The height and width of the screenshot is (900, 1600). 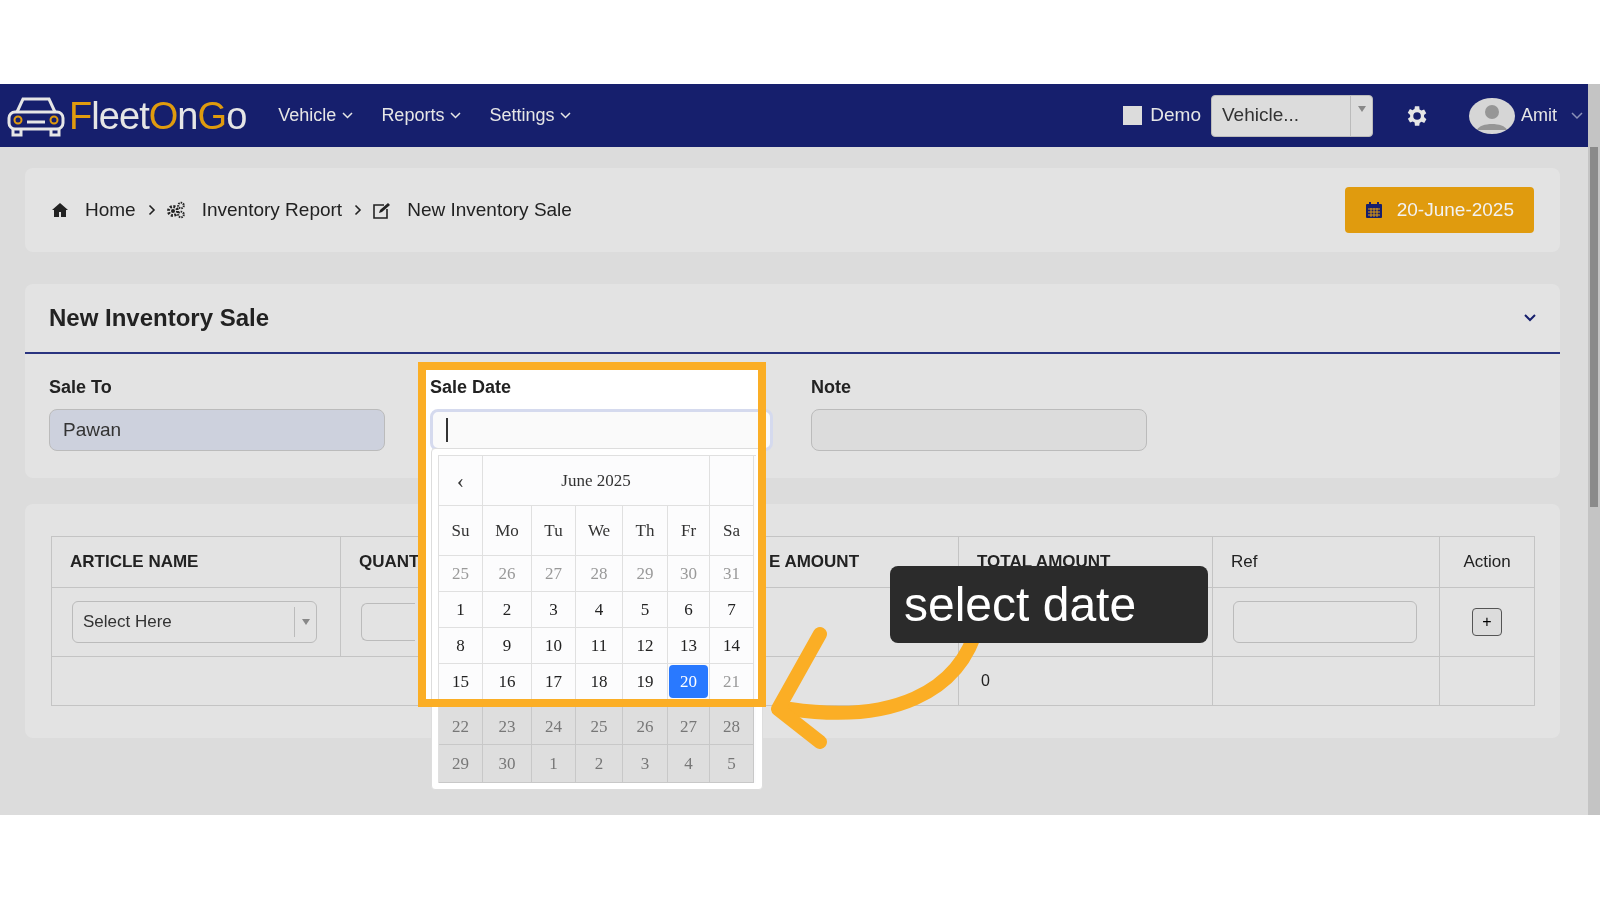 What do you see at coordinates (460, 681) in the screenshot?
I see `calendar-day: 15` at bounding box center [460, 681].